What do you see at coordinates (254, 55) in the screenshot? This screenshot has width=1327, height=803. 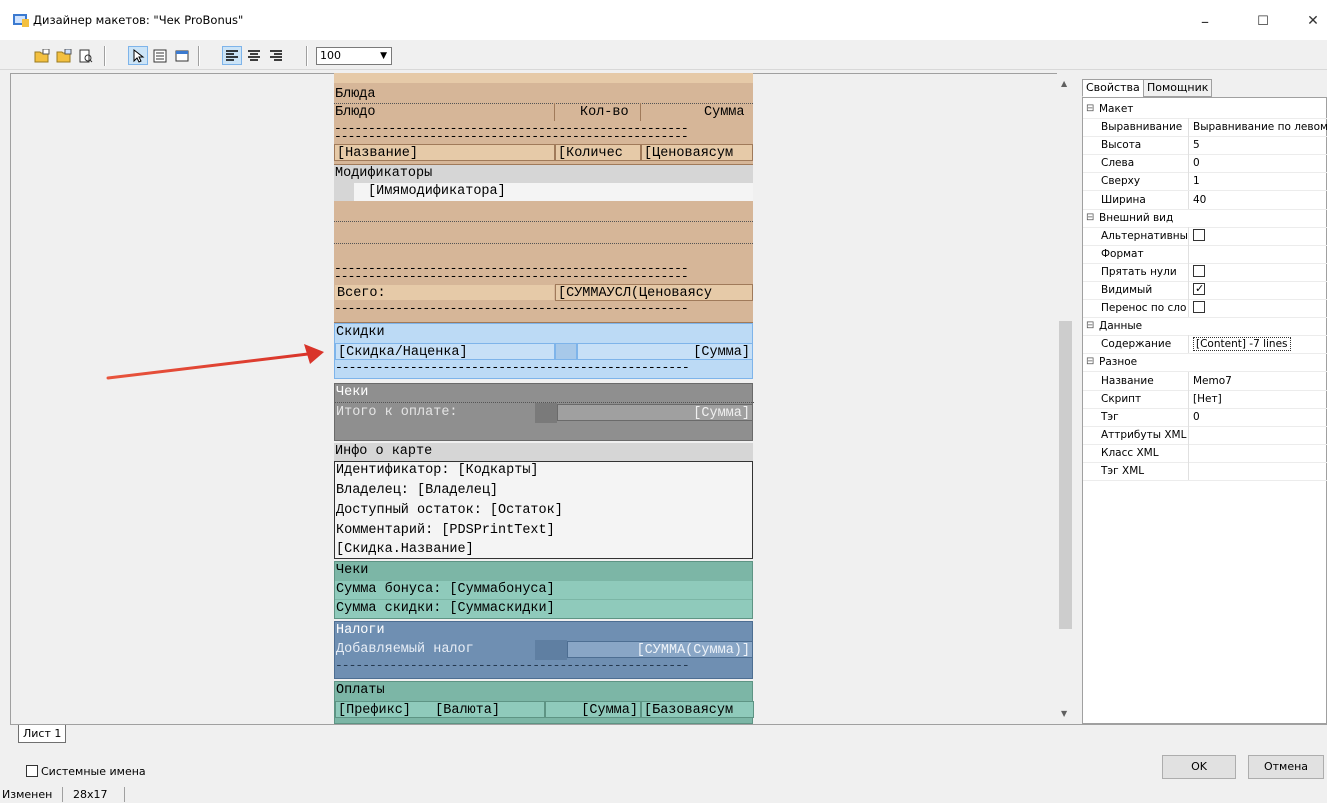 I see `align-center-icon` at bounding box center [254, 55].